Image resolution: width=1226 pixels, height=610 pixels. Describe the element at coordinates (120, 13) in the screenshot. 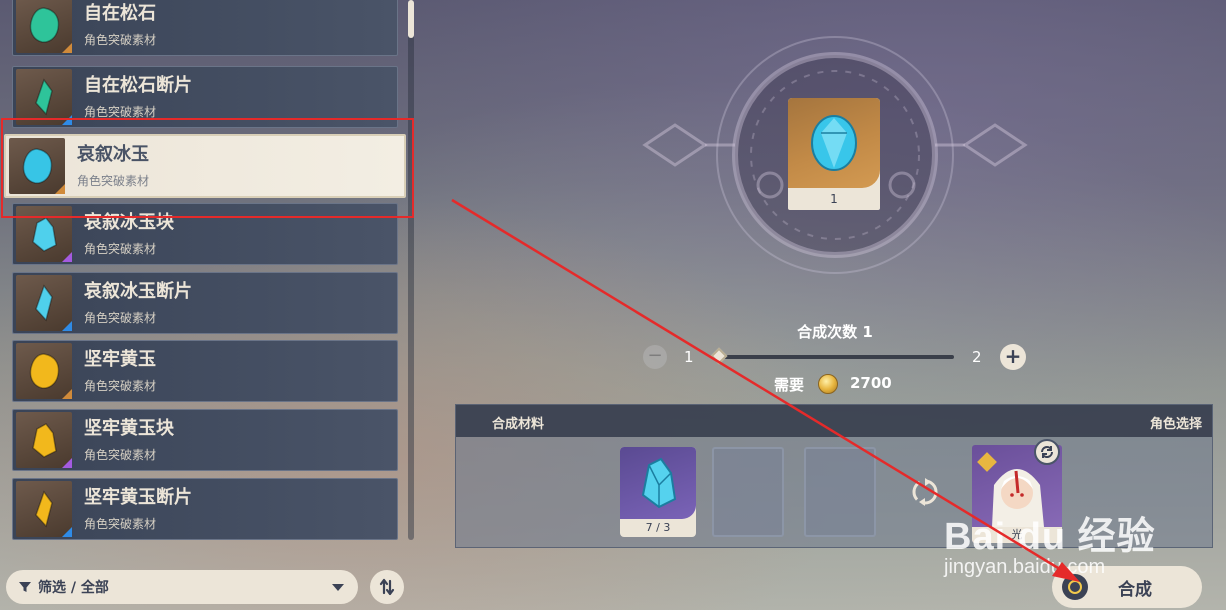

I see `material-name: 自在松石` at that location.